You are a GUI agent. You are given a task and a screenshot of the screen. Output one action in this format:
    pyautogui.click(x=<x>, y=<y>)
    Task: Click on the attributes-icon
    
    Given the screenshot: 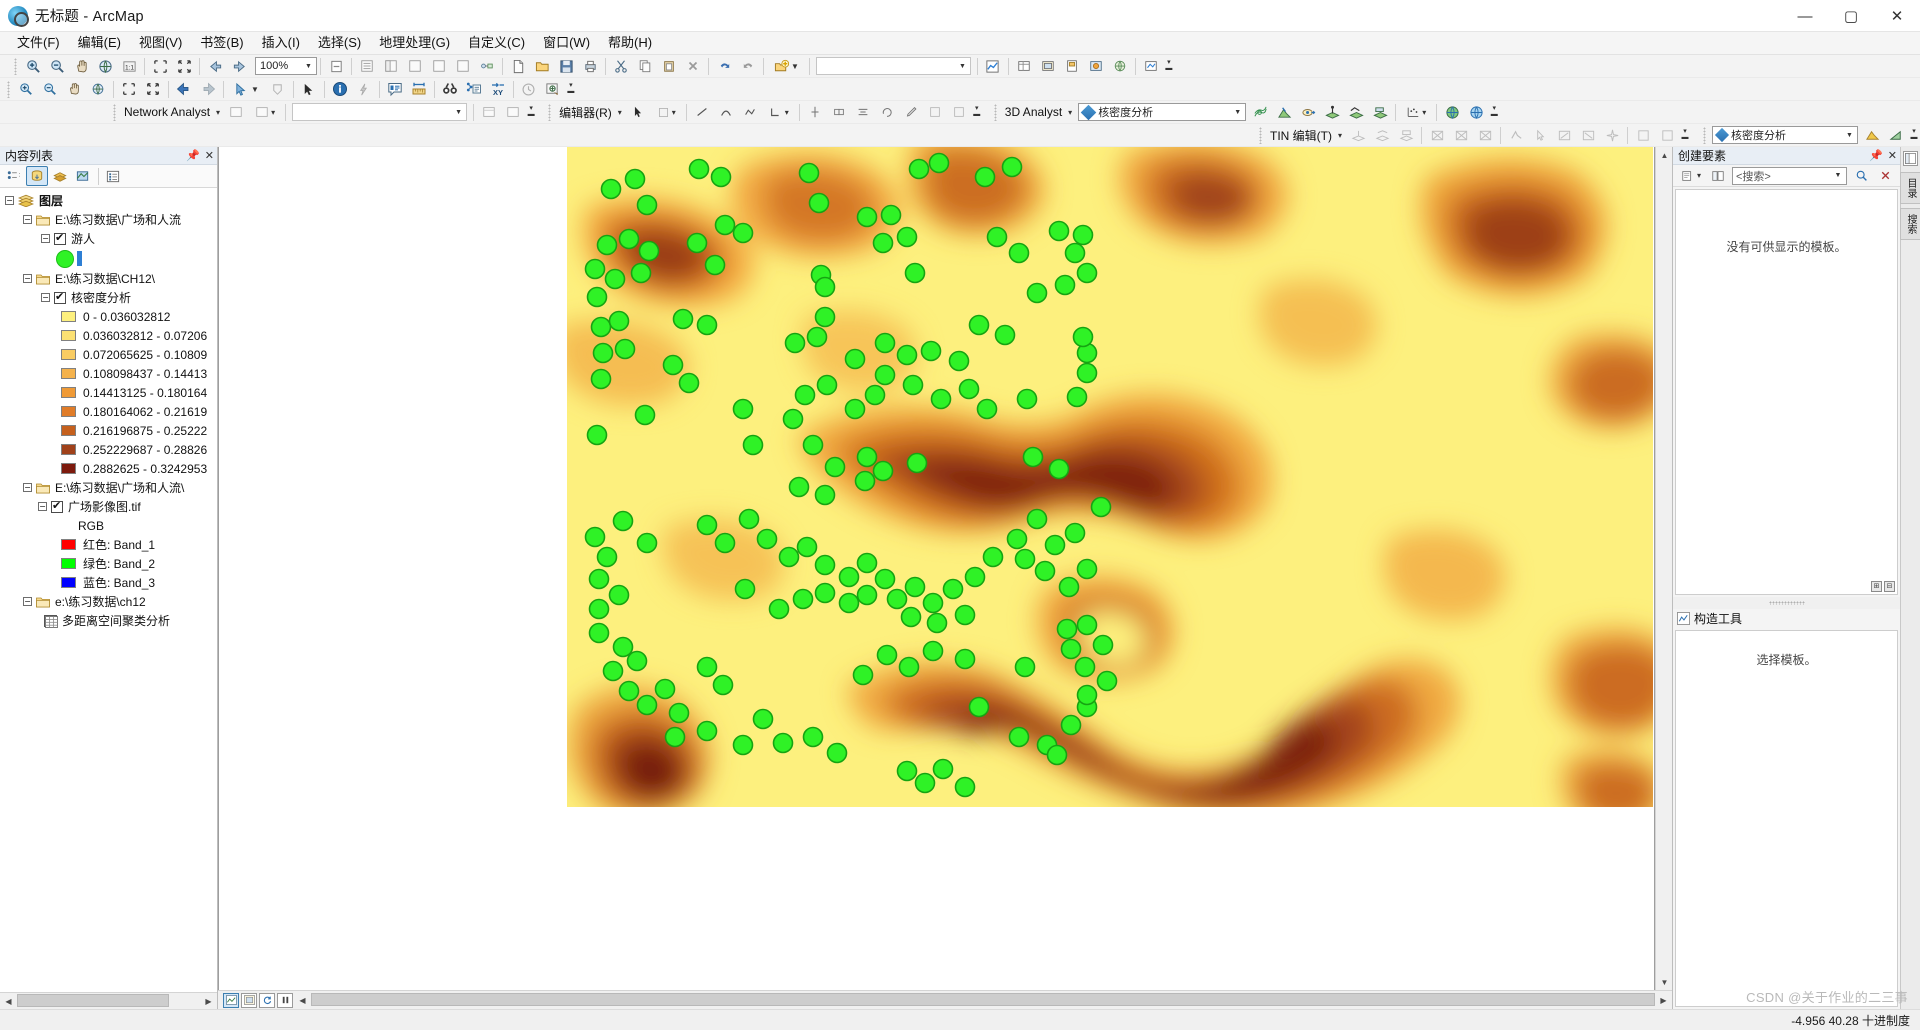 What is the action you would take?
    pyautogui.click(x=935, y=112)
    